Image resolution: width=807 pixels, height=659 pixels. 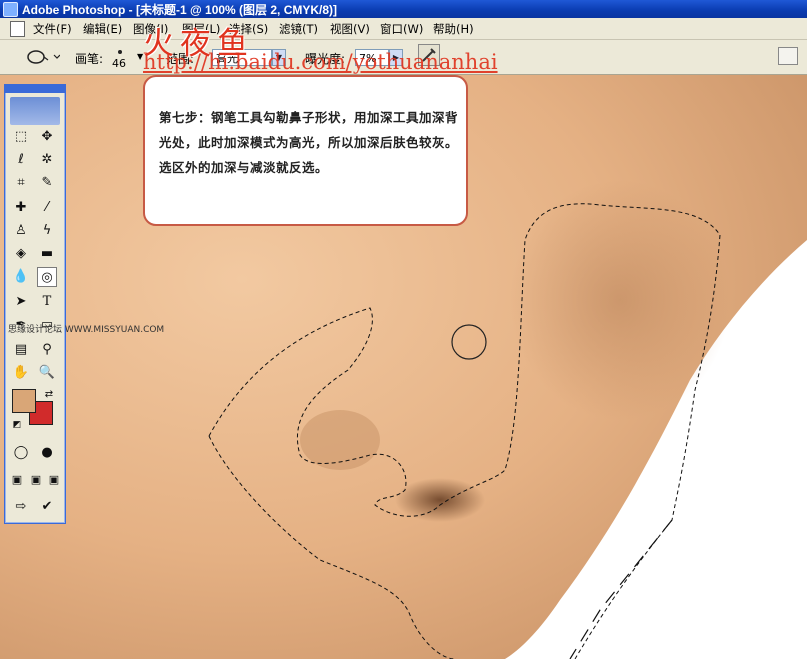 What do you see at coordinates (52, 29) in the screenshot?
I see `menu-file: 文件(F)` at bounding box center [52, 29].